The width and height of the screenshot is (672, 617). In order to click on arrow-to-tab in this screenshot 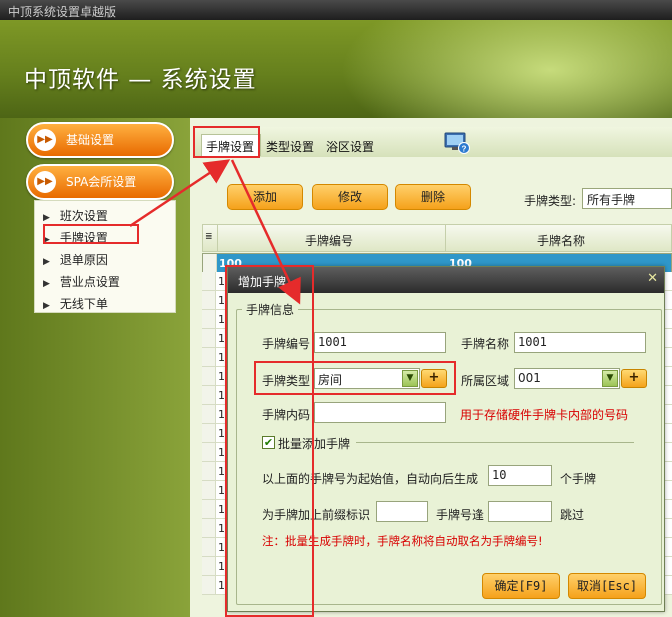, I will do `click(180, 193)`.